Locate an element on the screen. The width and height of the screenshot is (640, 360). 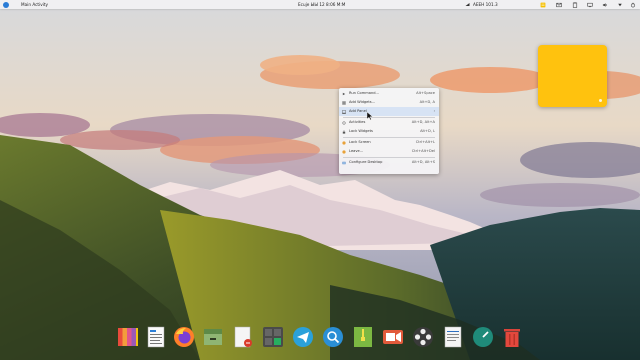
configure-icon is located at coordinates (344, 162).